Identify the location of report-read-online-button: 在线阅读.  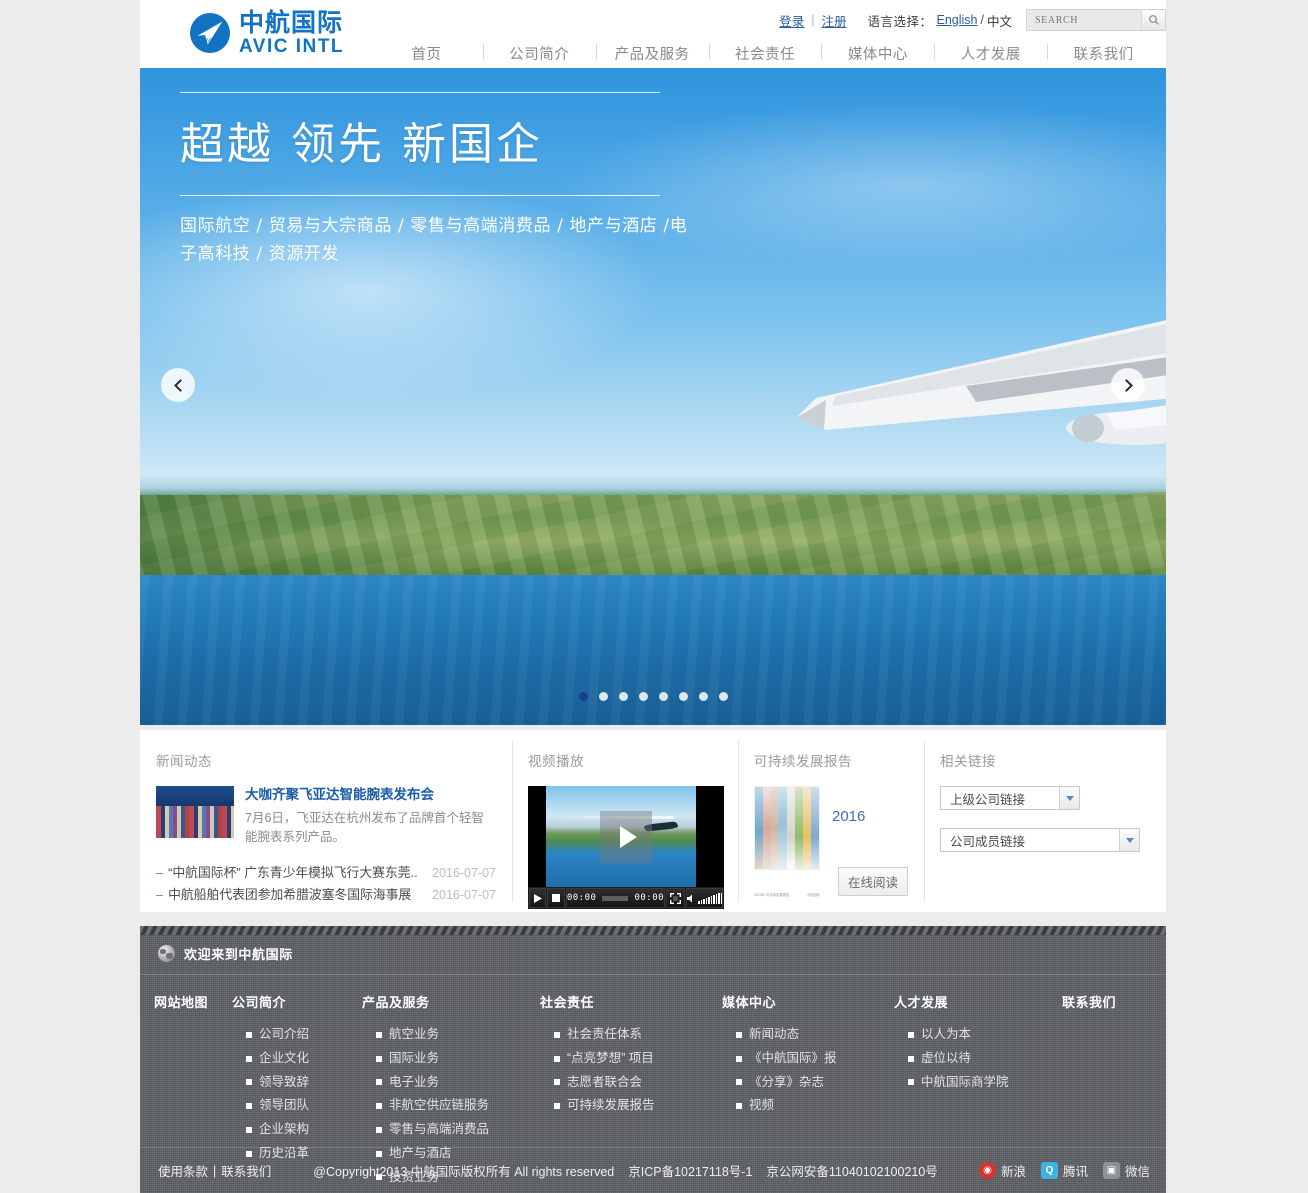
(872, 881).